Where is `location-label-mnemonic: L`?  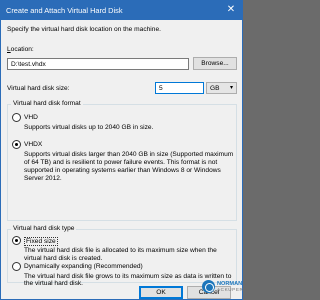
location-label-mnemonic: L is located at coordinates (9, 49).